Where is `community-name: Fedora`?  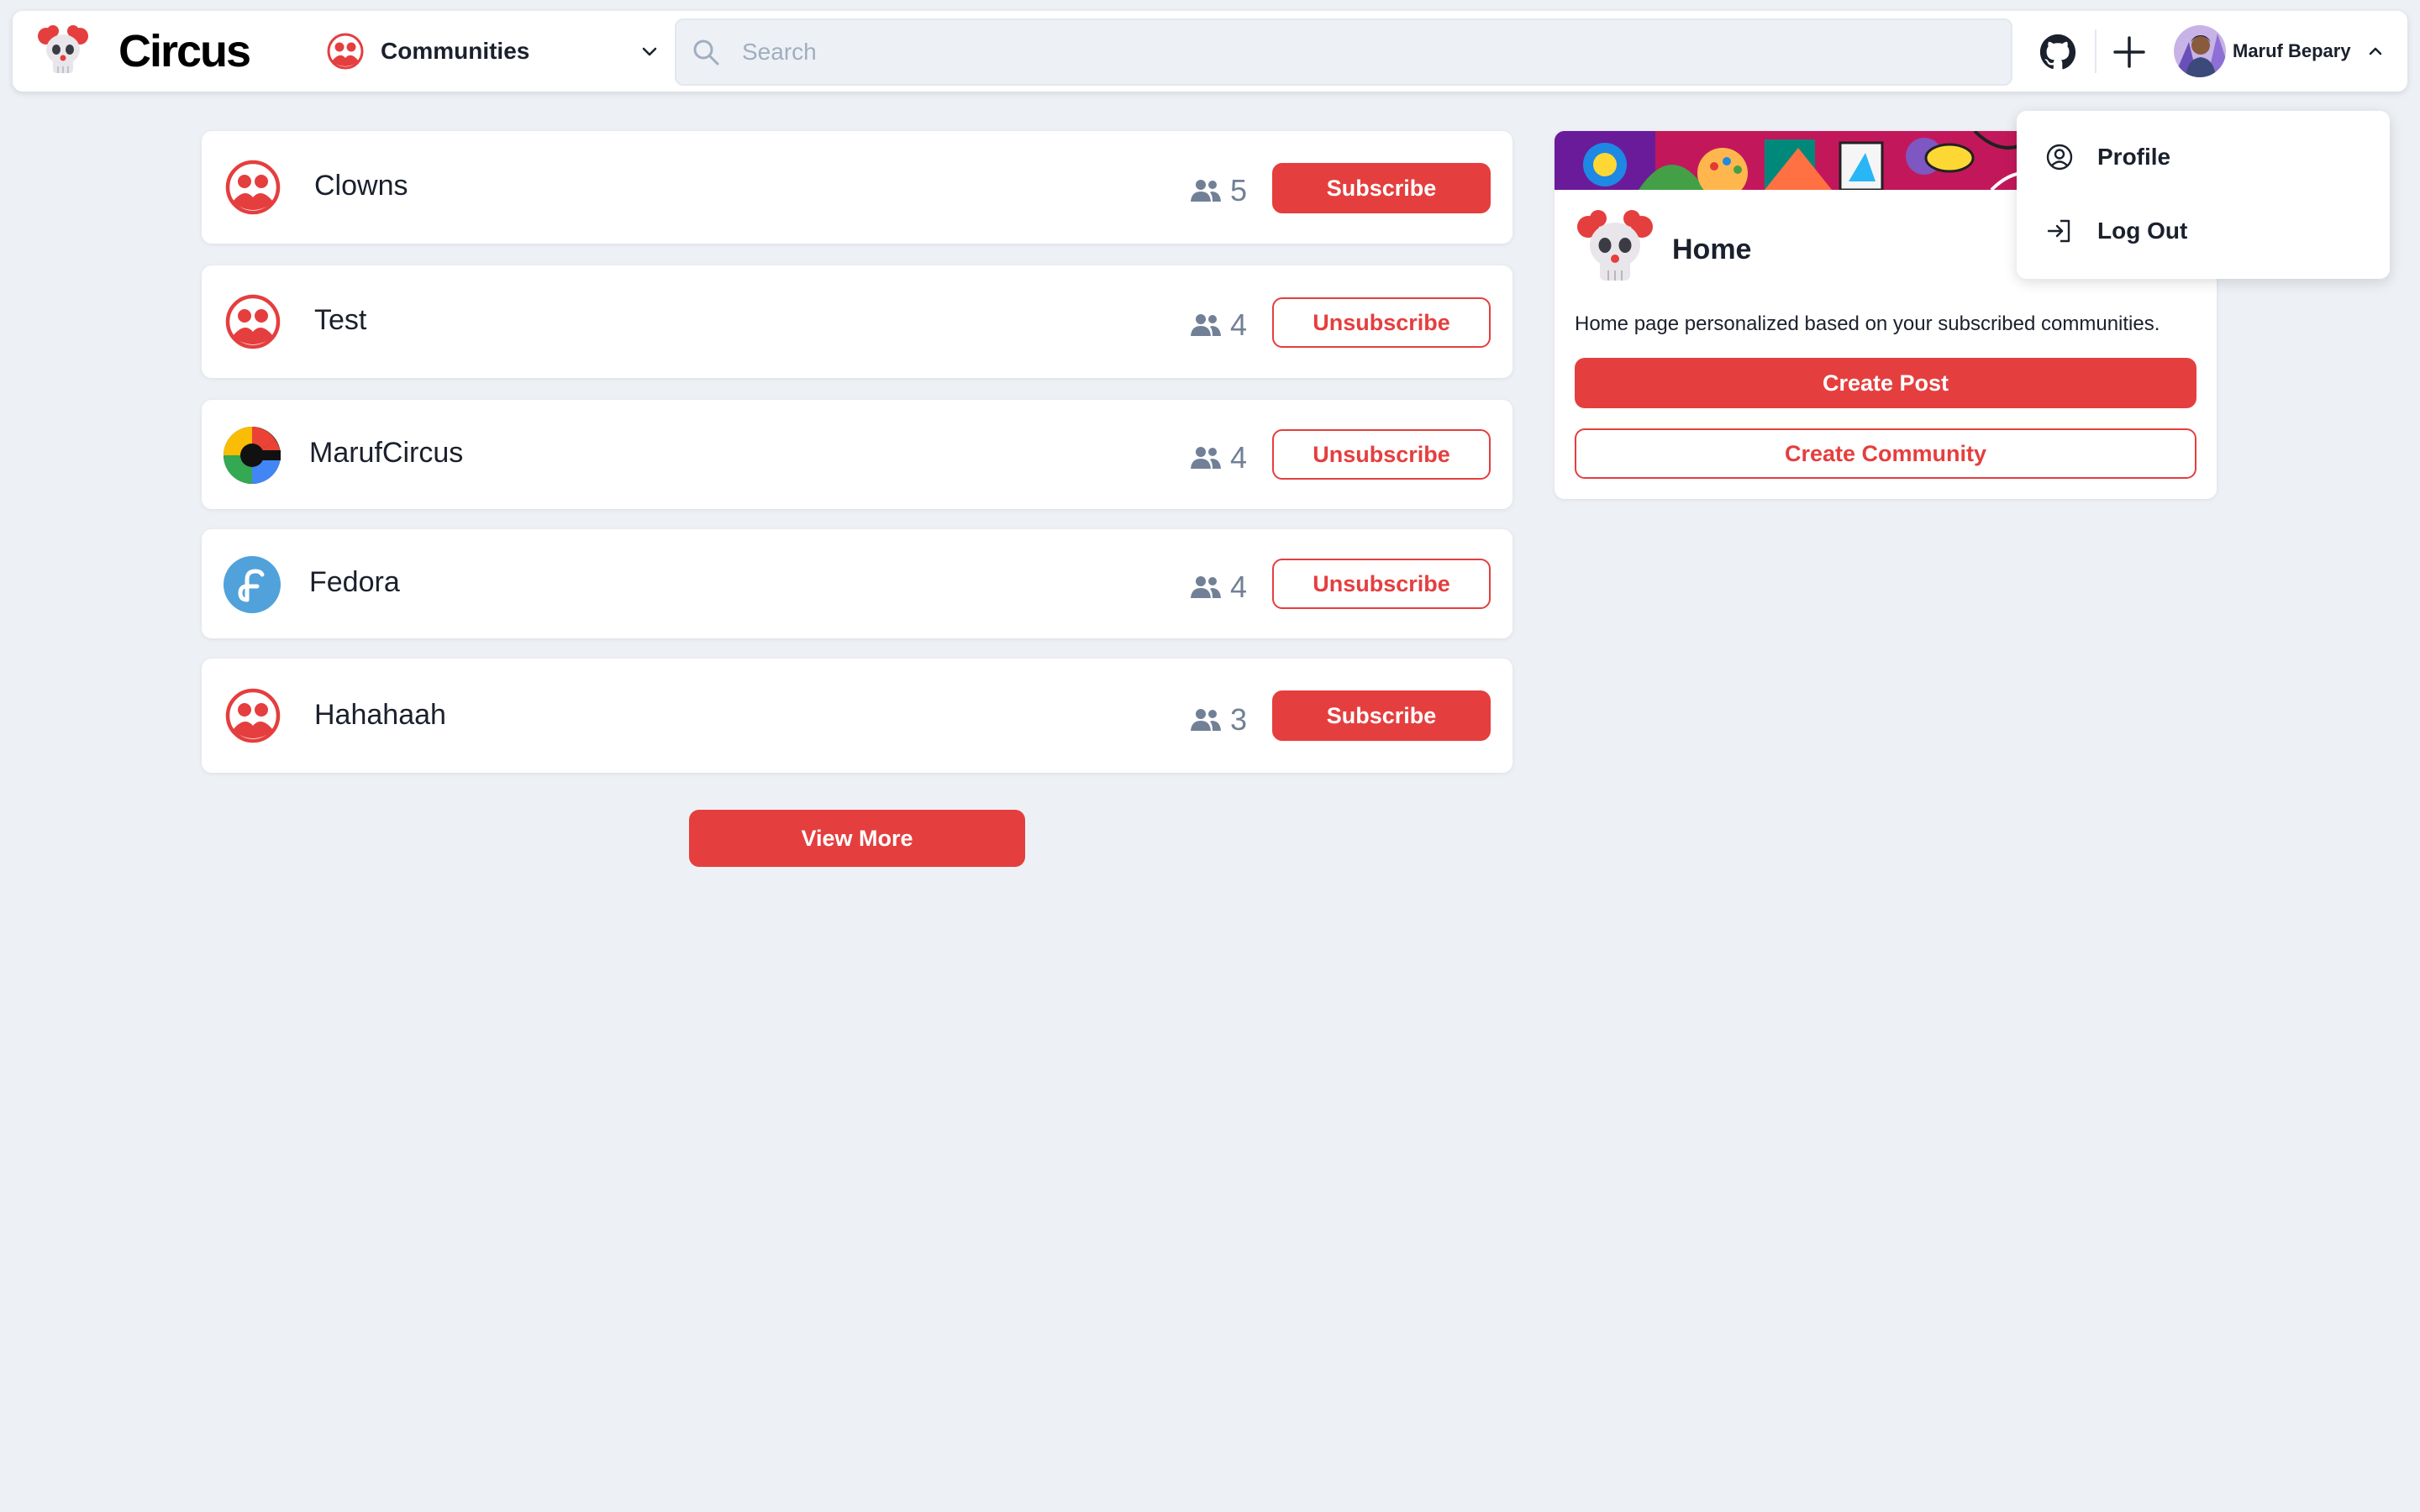
community-name: Fedora is located at coordinates (354, 582).